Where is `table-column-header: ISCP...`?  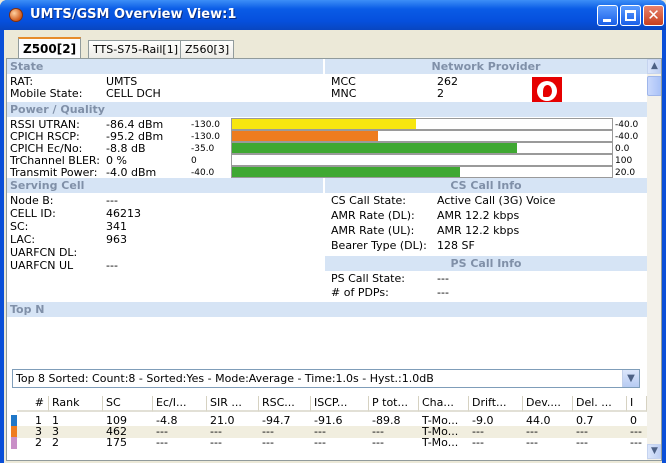
table-column-header: ISCP... is located at coordinates (340, 404).